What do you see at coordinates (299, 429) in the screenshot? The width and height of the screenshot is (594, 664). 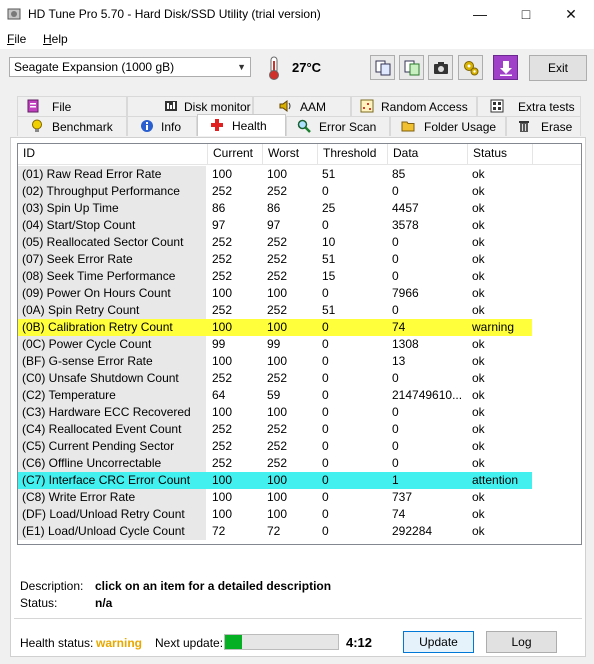 I see `table-row: (C4) Reallocated Event Count 252 252 0 0 ok` at bounding box center [299, 429].